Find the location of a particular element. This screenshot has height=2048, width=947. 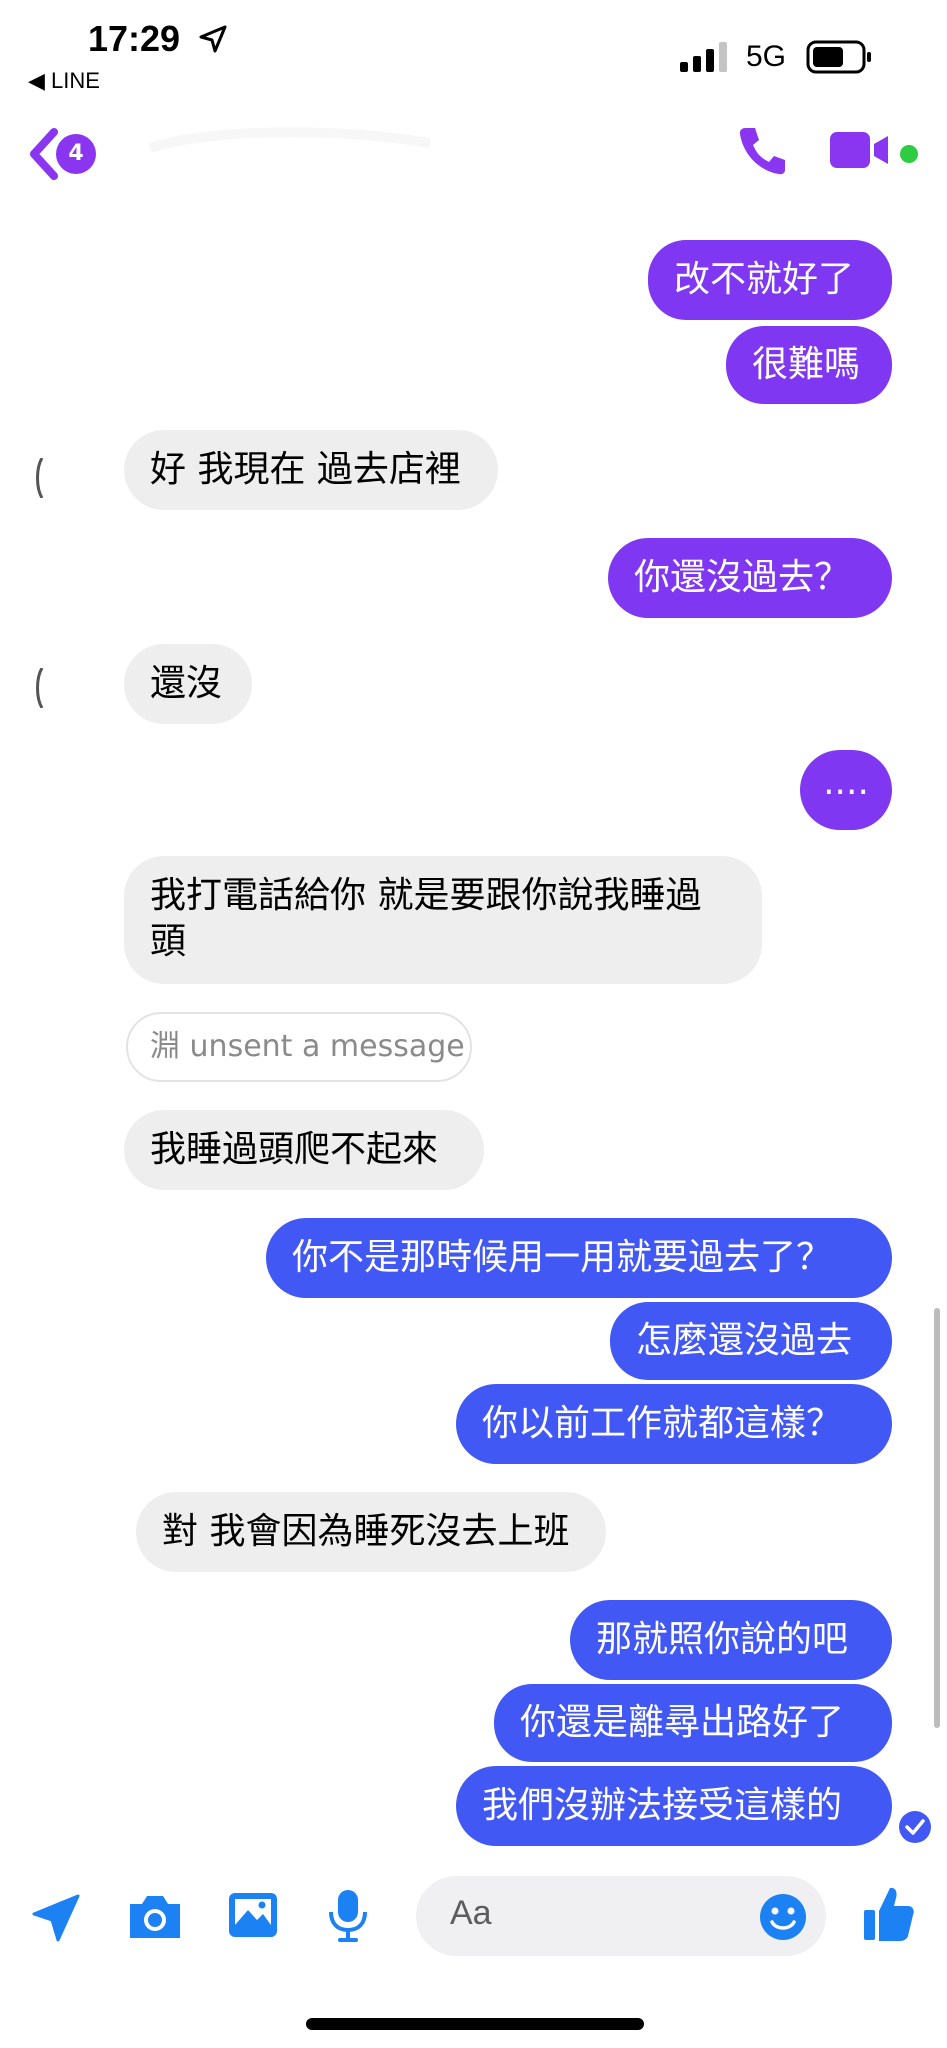

message-outgoing: 我們沒辦法接受這樣的 is located at coordinates (674, 1806).